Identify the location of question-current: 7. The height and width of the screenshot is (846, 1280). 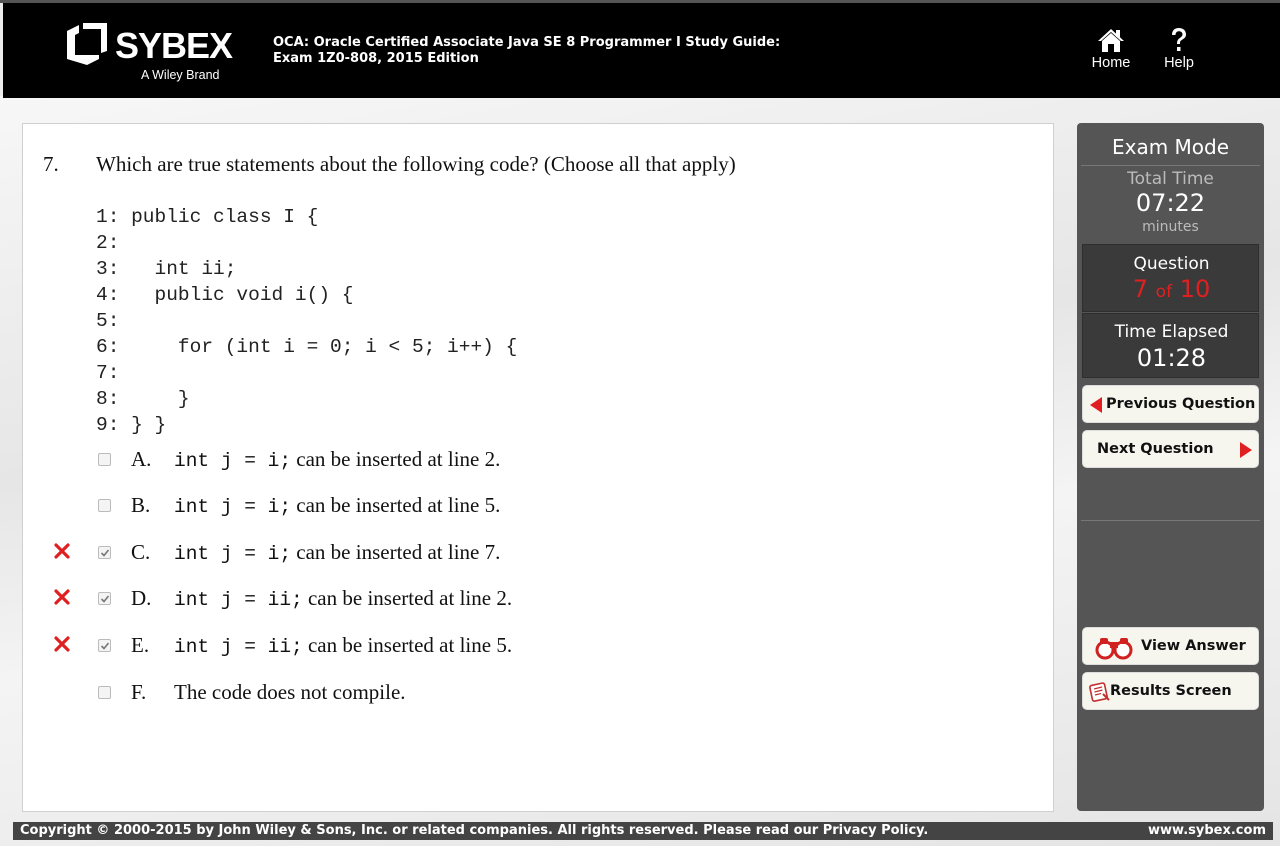
(1140, 289).